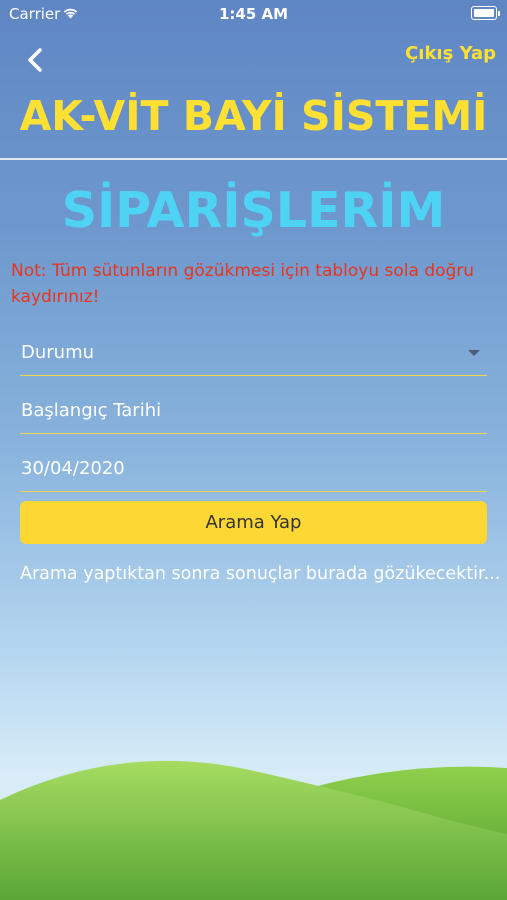 Image resolution: width=507 pixels, height=900 pixels. Describe the element at coordinates (253, 469) in the screenshot. I see `date-field: 30/04/2020` at that location.